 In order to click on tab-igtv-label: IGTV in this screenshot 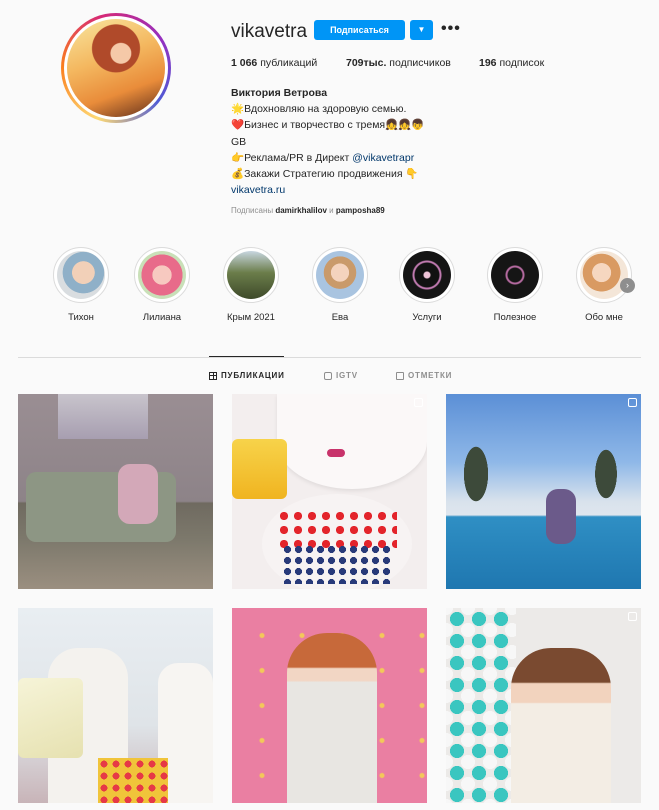, I will do `click(347, 375)`.